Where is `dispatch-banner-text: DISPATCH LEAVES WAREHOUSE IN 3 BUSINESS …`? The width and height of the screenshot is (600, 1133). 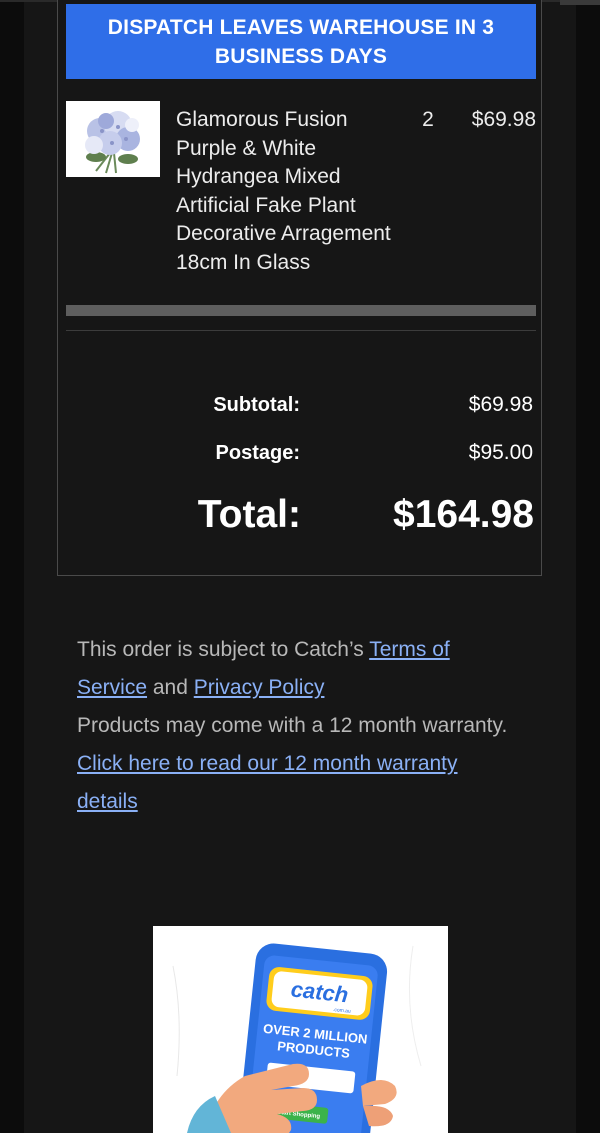 dispatch-banner-text: DISPATCH LEAVES WAREHOUSE IN 3 BUSINESS … is located at coordinates (301, 41).